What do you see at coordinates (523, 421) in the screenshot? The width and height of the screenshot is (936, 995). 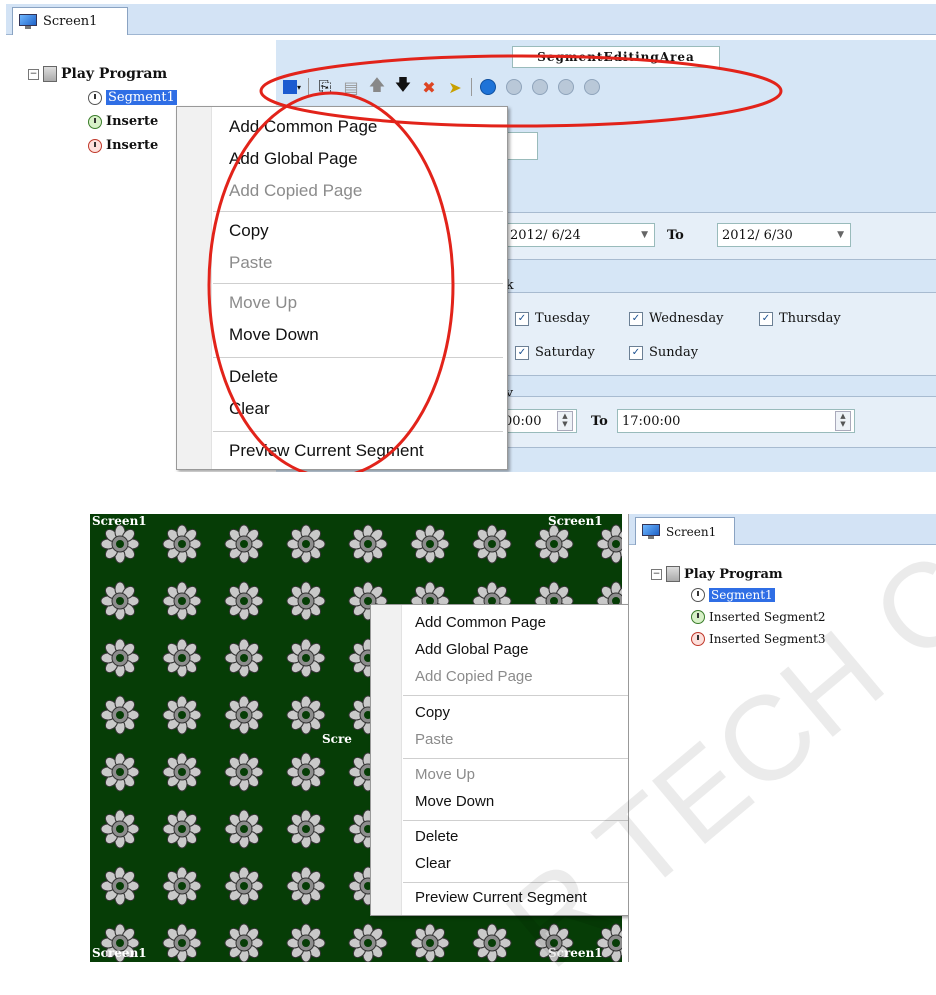 I see `time-from-value: 00:00` at bounding box center [523, 421].